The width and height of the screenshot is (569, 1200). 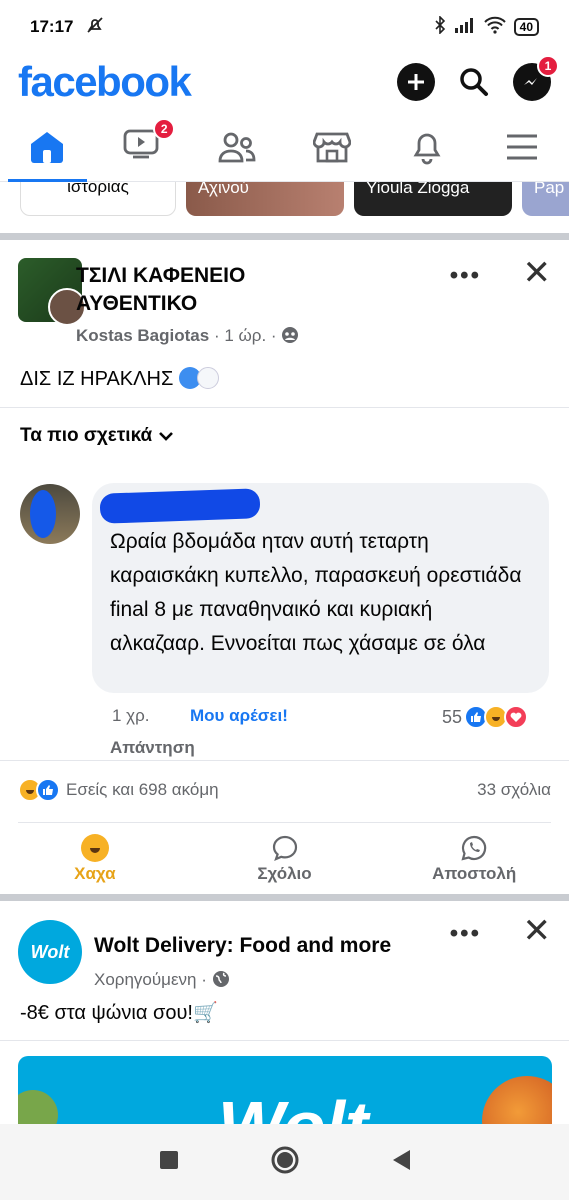 What do you see at coordinates (485, 717) in the screenshot?
I see `comment-reactions: 55` at bounding box center [485, 717].